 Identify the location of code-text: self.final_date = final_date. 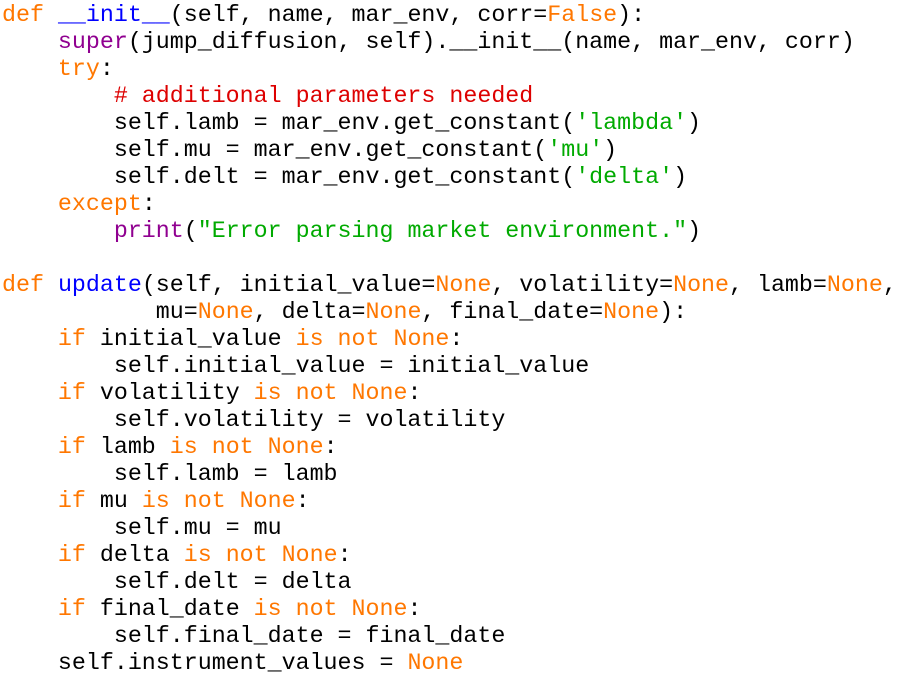
(254, 636).